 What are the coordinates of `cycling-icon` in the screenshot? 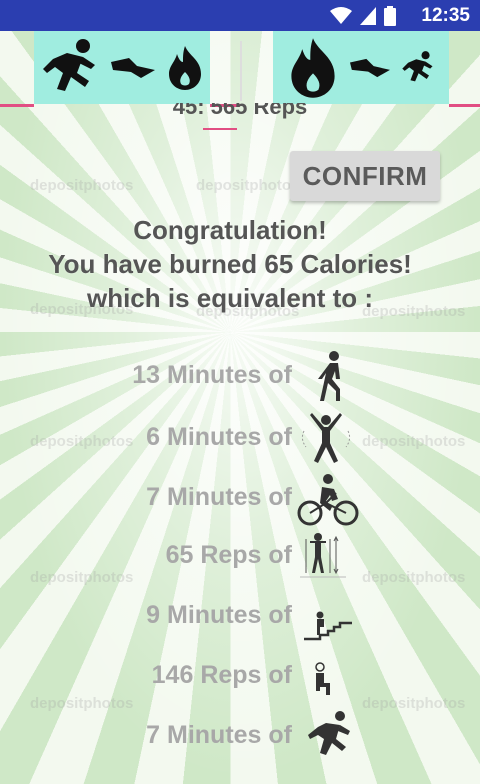 It's located at (328, 500).